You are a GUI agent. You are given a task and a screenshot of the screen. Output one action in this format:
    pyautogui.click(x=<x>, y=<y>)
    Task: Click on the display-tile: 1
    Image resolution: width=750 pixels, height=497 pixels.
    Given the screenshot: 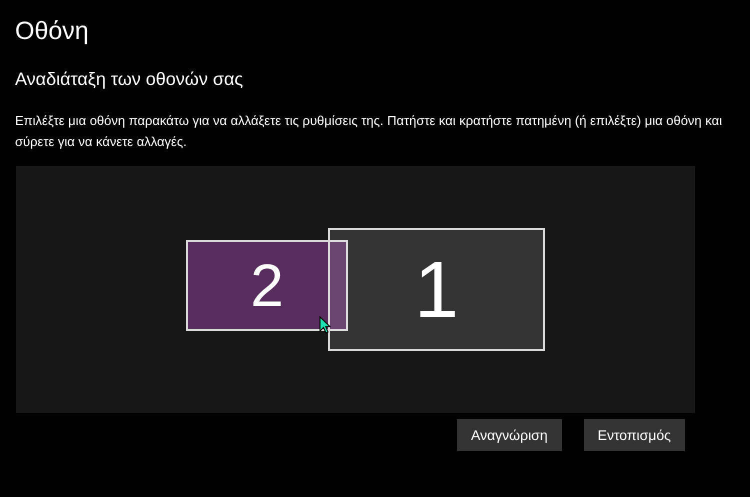 What is the action you would take?
    pyautogui.click(x=436, y=289)
    